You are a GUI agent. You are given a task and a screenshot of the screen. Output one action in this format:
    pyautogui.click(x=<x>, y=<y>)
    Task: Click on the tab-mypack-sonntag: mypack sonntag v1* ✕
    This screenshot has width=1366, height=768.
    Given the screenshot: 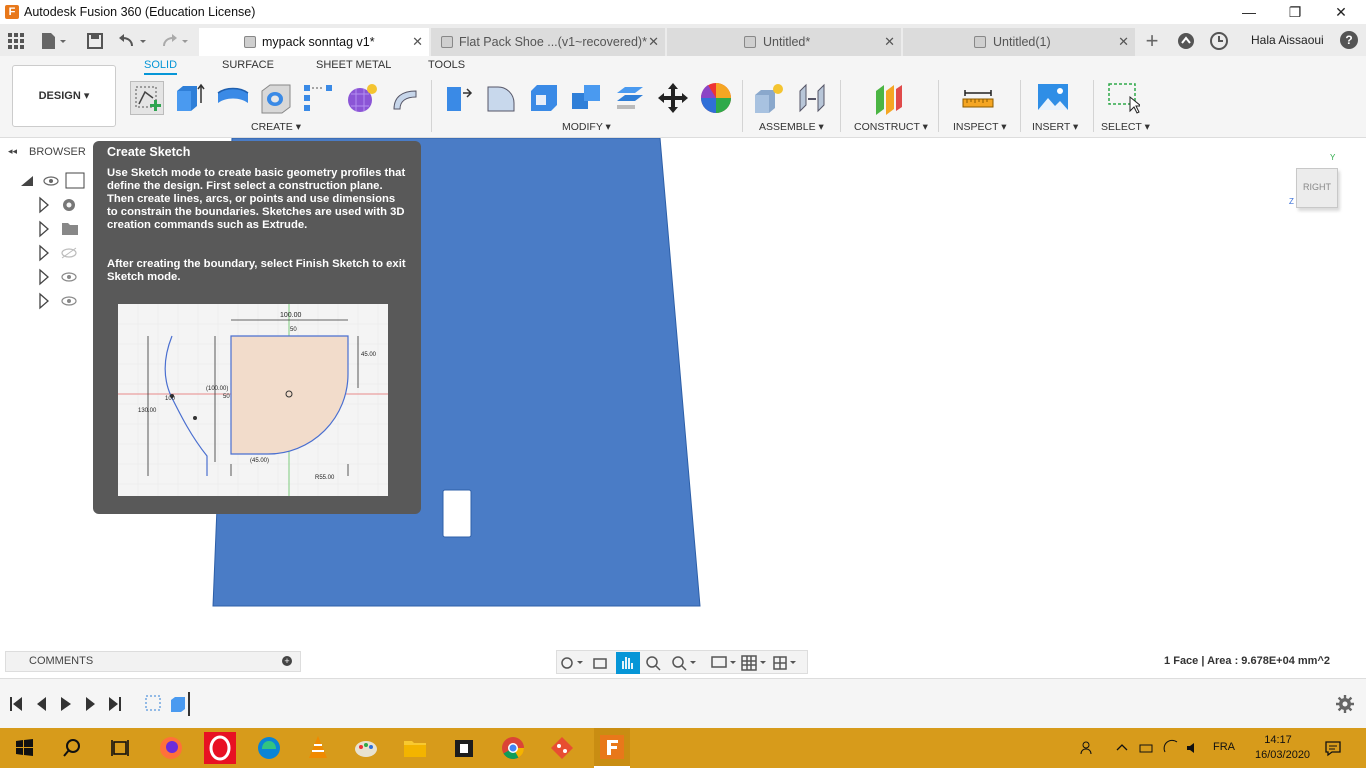 What is the action you would take?
    pyautogui.click(x=314, y=42)
    